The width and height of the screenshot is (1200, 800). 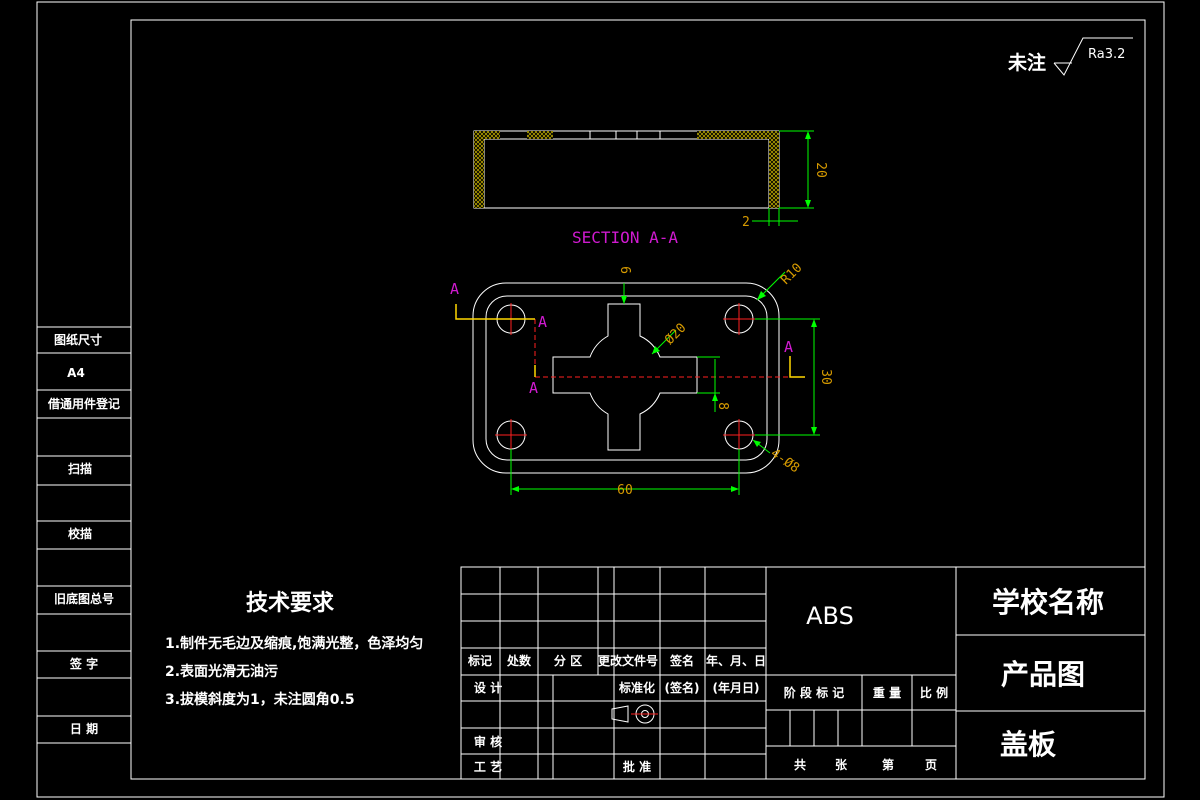 What do you see at coordinates (1070, 56) in the screenshot?
I see `roughness-note: 未注 Ra3.2` at bounding box center [1070, 56].